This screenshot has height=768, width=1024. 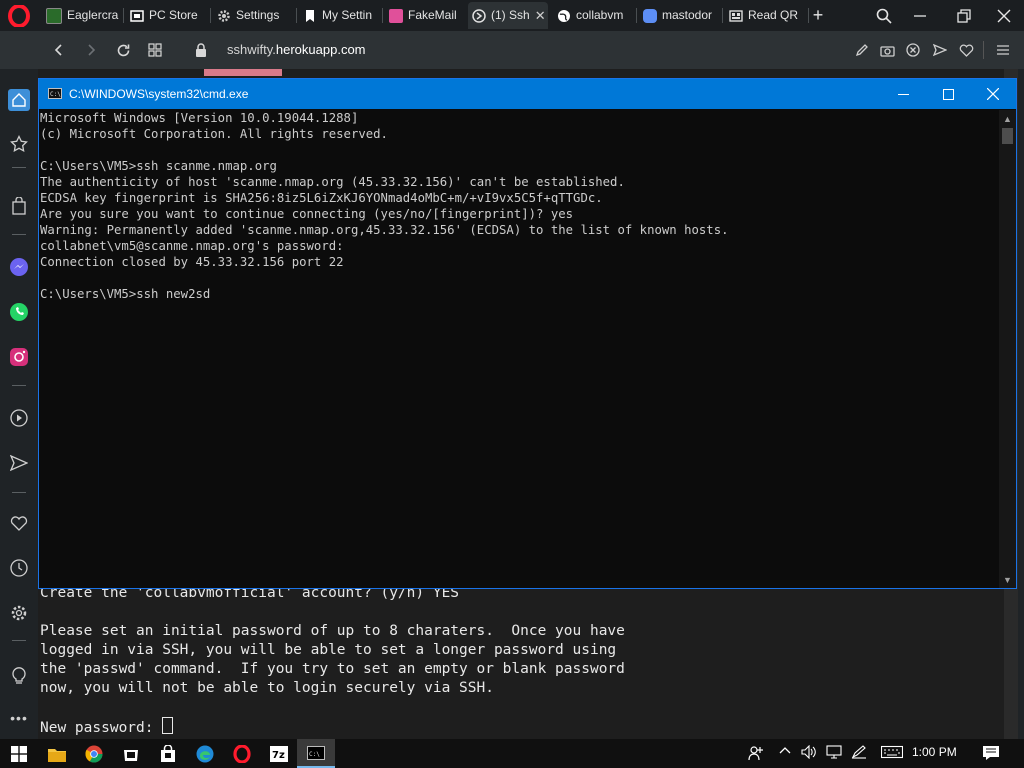 I want to click on people-icon, so click(x=756, y=754).